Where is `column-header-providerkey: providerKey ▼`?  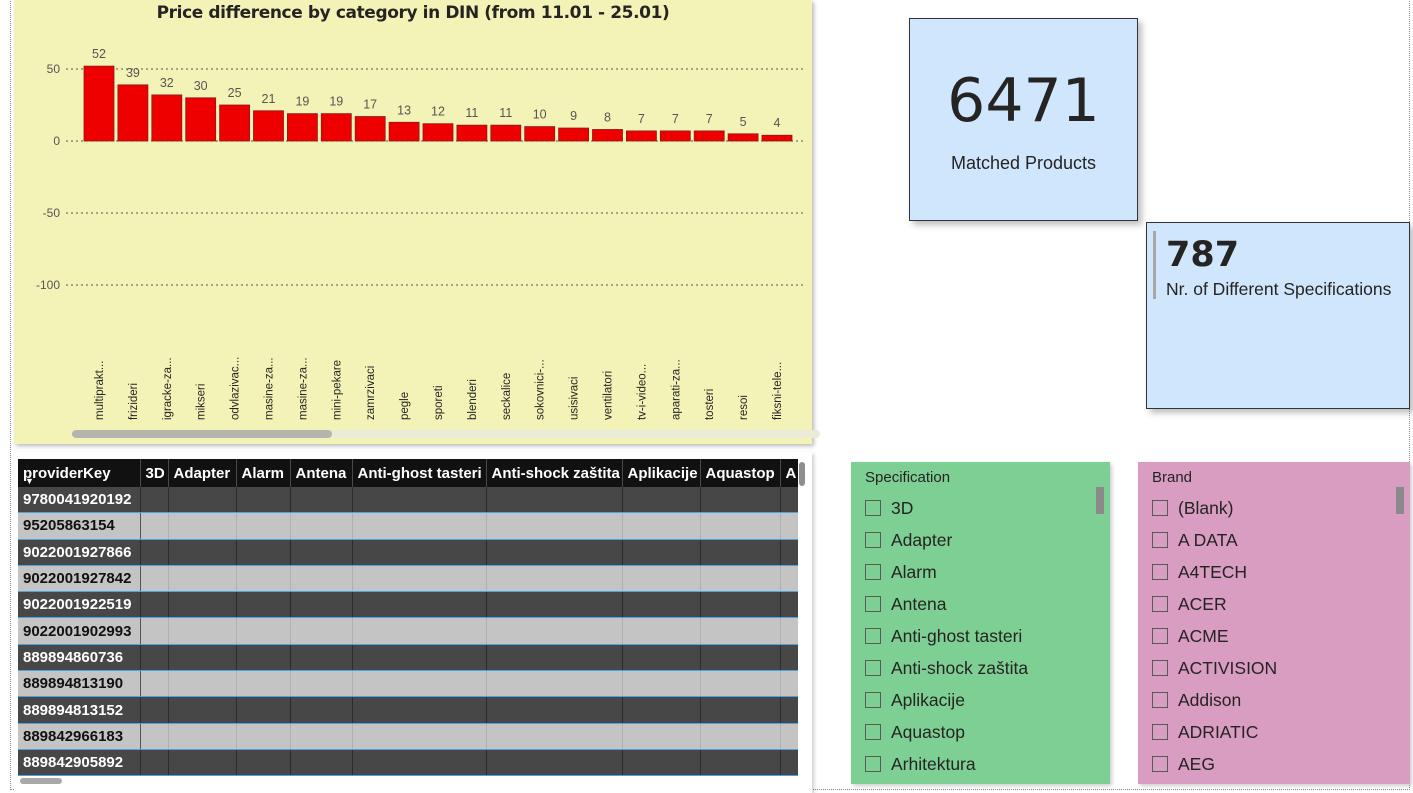 column-header-providerkey: providerKey ▼ is located at coordinates (79, 473).